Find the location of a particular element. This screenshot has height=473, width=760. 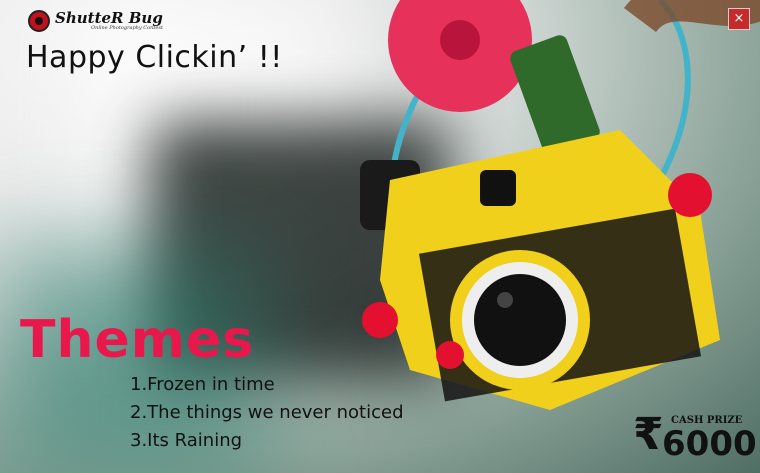

theme-item: 2.The things we never noticed is located at coordinates (267, 412).